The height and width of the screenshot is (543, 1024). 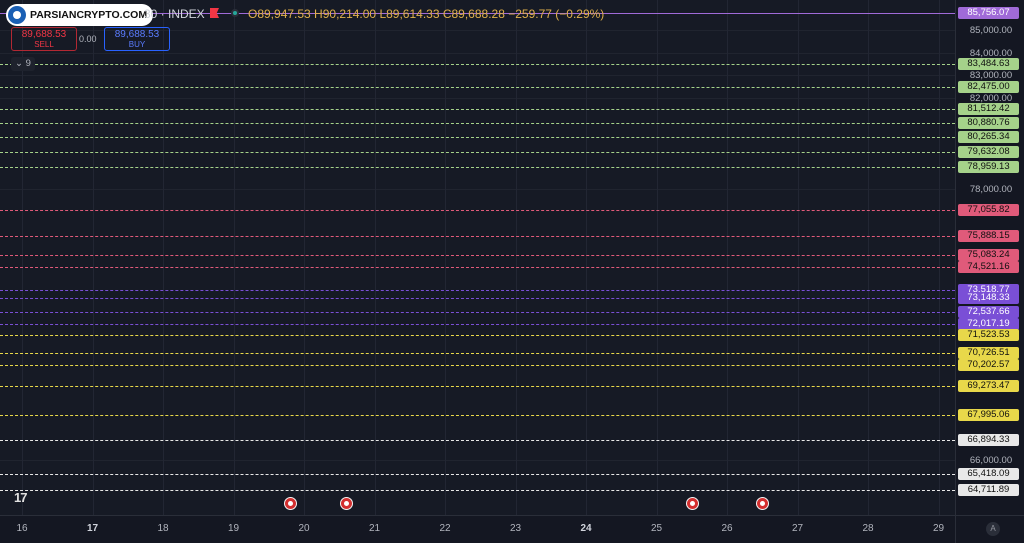 What do you see at coordinates (988, 473) in the screenshot?
I see `level-price-label: 65,418.09` at bounding box center [988, 473].